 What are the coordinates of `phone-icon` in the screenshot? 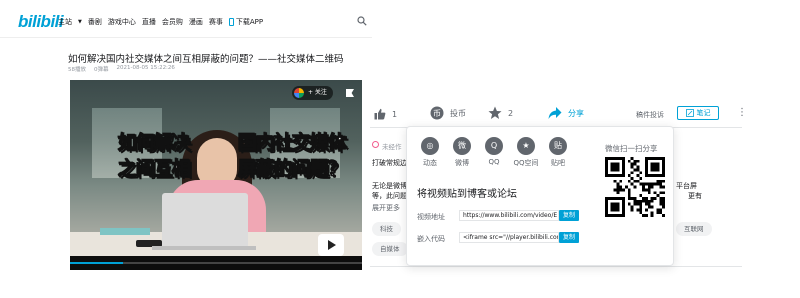 It's located at (231, 22).